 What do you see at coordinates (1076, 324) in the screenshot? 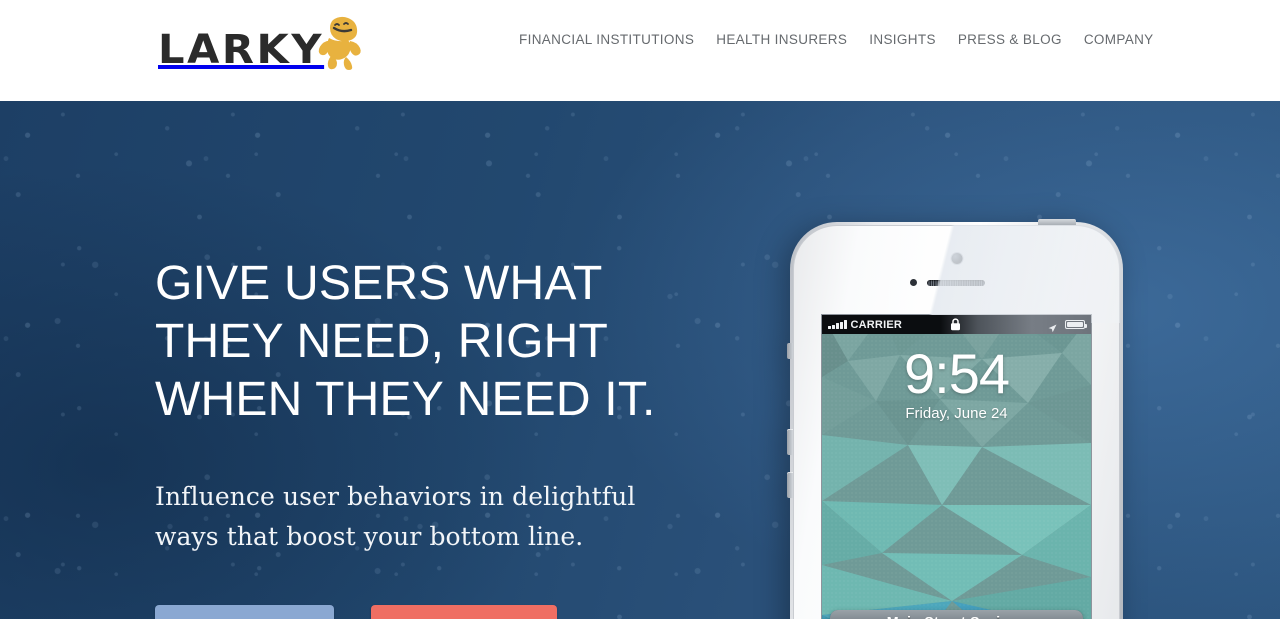
I see `battery-full-icon` at bounding box center [1076, 324].